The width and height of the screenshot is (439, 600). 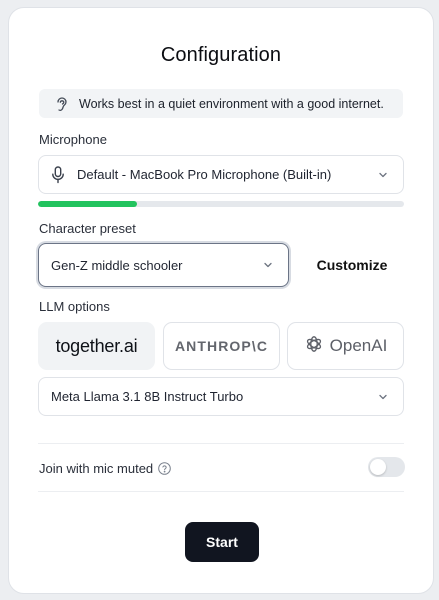 I want to click on mic-muted-toggle, so click(x=386, y=467).